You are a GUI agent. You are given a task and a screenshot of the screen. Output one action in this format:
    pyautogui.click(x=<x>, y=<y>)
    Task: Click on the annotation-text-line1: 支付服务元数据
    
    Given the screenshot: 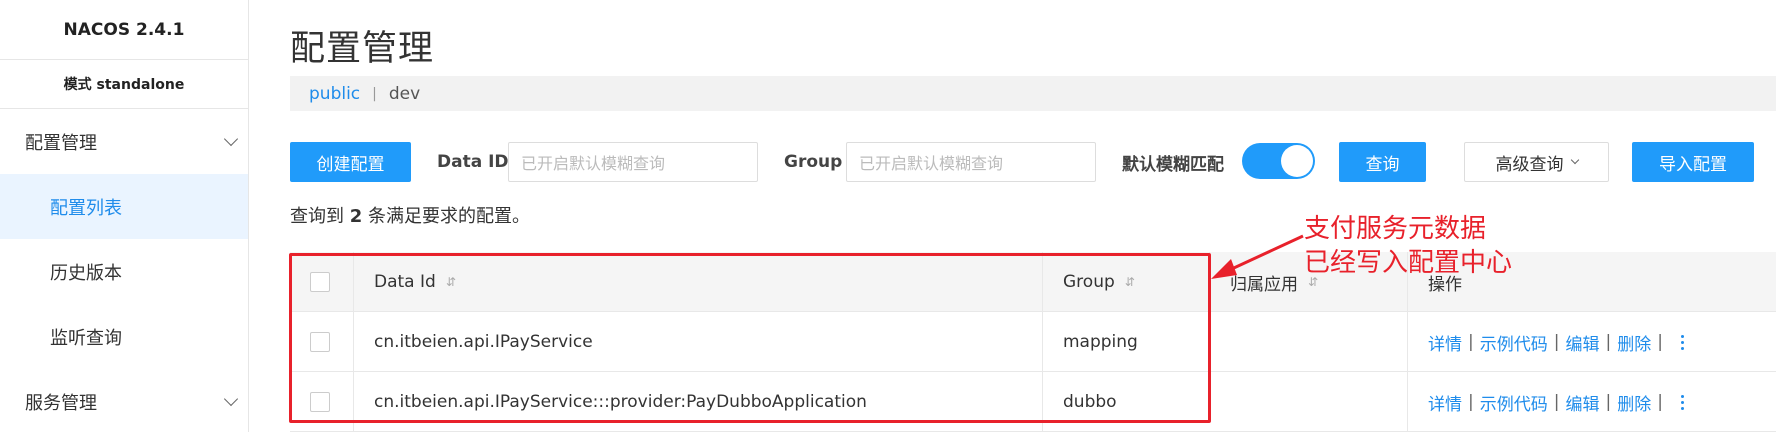 What is the action you would take?
    pyautogui.click(x=1395, y=229)
    